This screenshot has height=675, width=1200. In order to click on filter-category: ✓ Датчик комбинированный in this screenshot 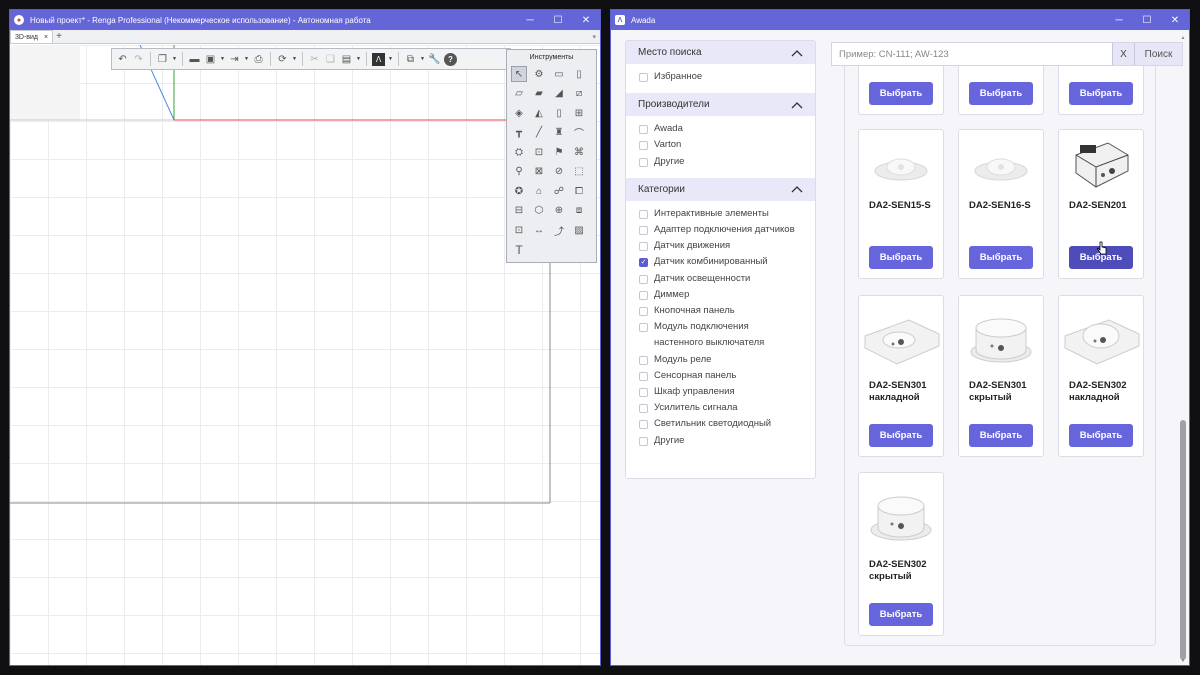, I will do `click(727, 262)`.